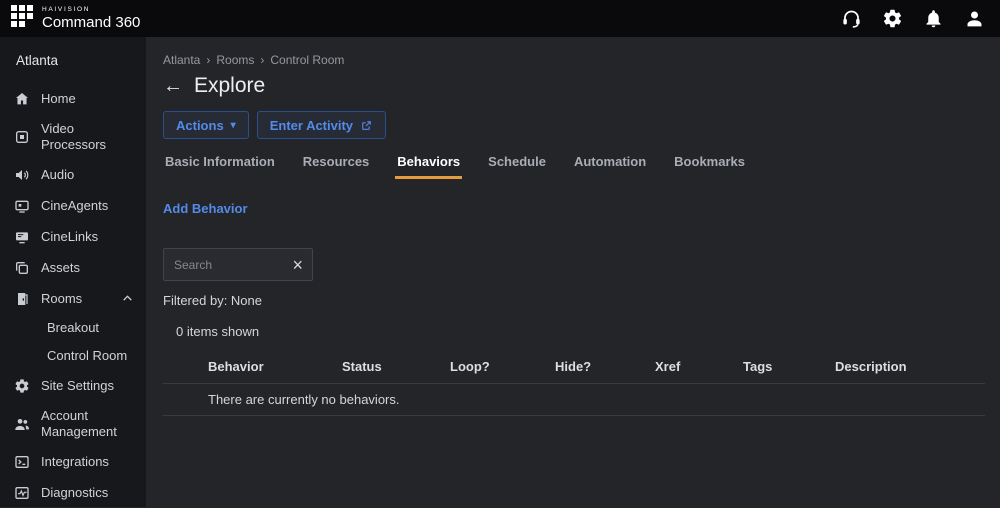 The width and height of the screenshot is (1000, 508). Describe the element at coordinates (62, 298) in the screenshot. I see `sidebar-item-label: Rooms` at that location.